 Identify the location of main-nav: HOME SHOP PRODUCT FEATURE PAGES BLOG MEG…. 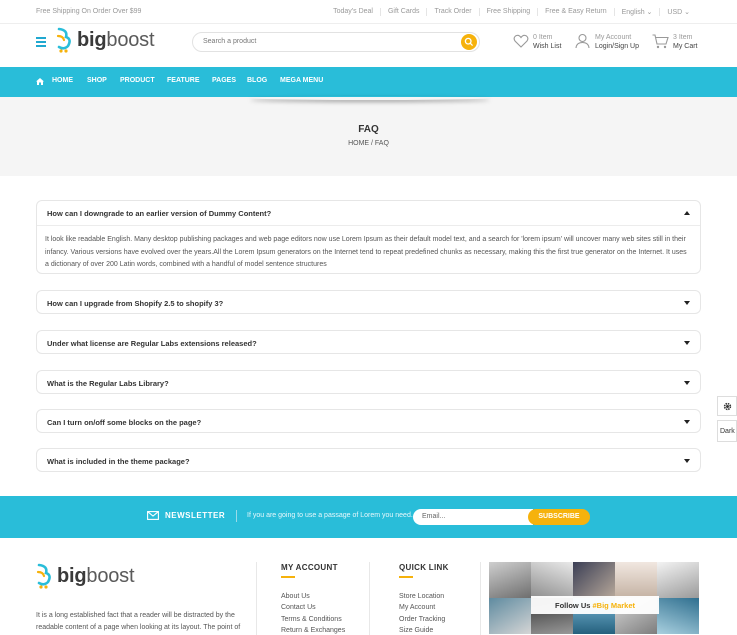
(368, 82).